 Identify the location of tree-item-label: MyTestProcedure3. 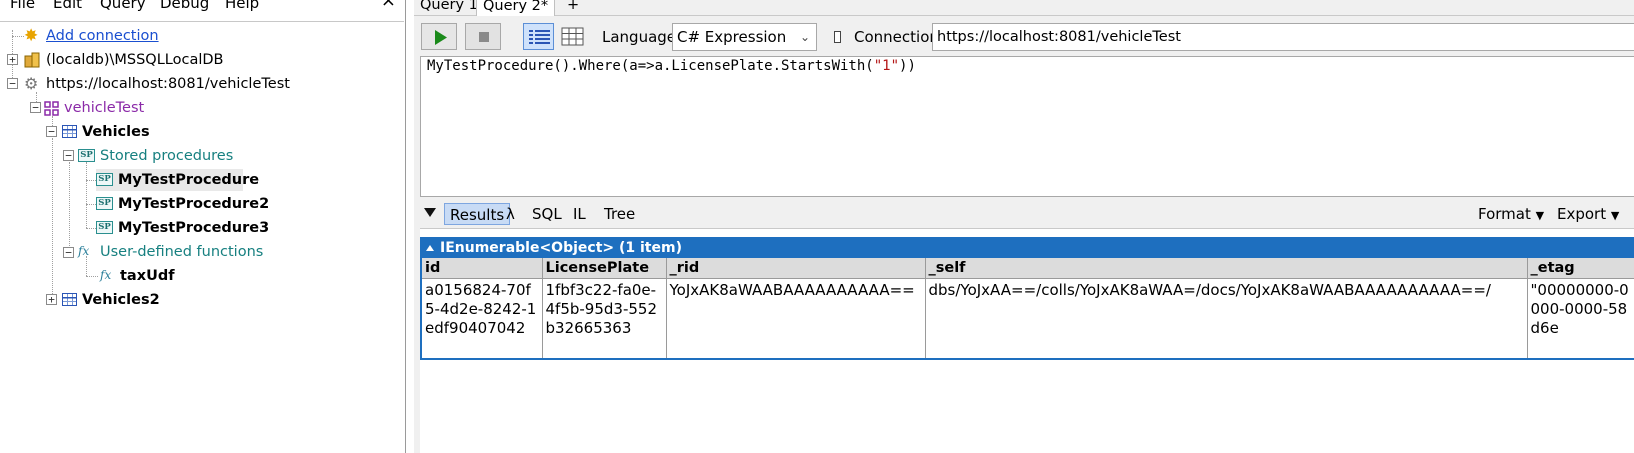
(194, 228).